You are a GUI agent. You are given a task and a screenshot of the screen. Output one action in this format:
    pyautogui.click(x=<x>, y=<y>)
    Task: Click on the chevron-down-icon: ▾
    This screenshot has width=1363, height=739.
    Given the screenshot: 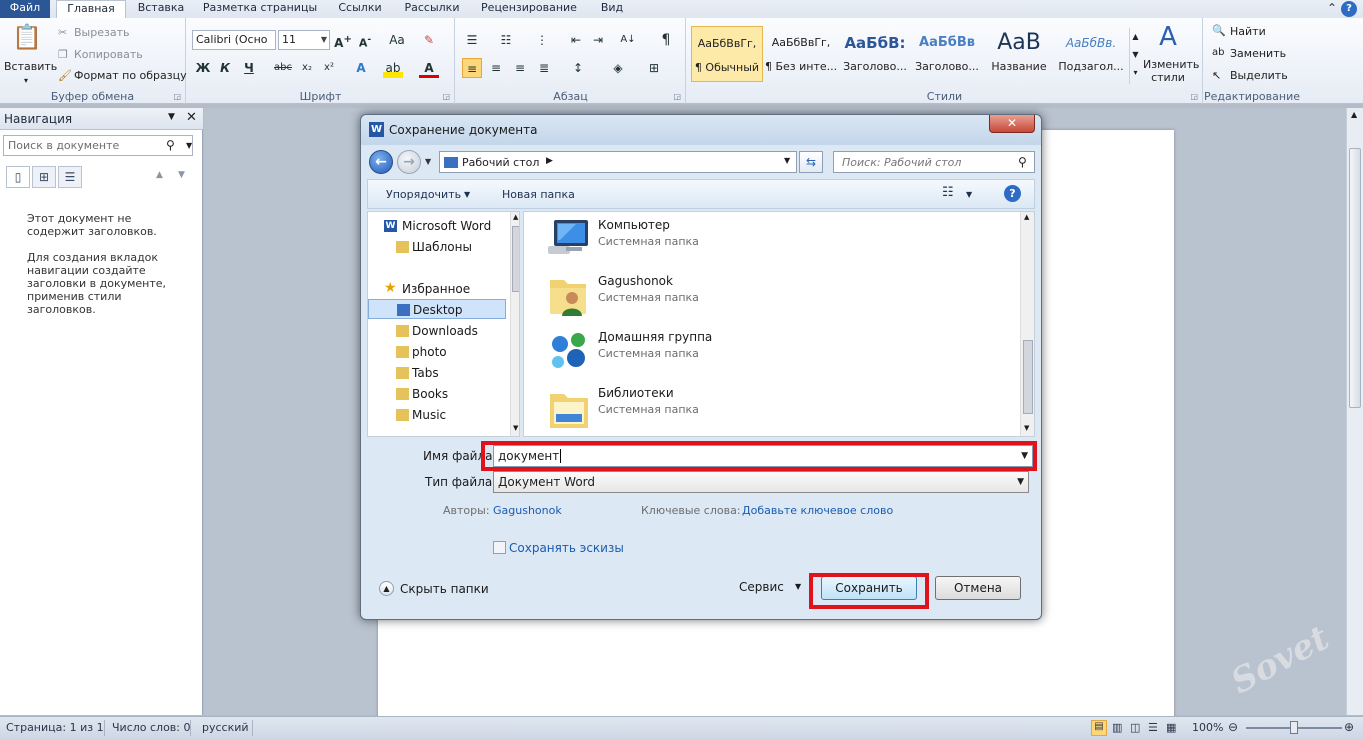 What is the action you would take?
    pyautogui.click(x=26, y=80)
    